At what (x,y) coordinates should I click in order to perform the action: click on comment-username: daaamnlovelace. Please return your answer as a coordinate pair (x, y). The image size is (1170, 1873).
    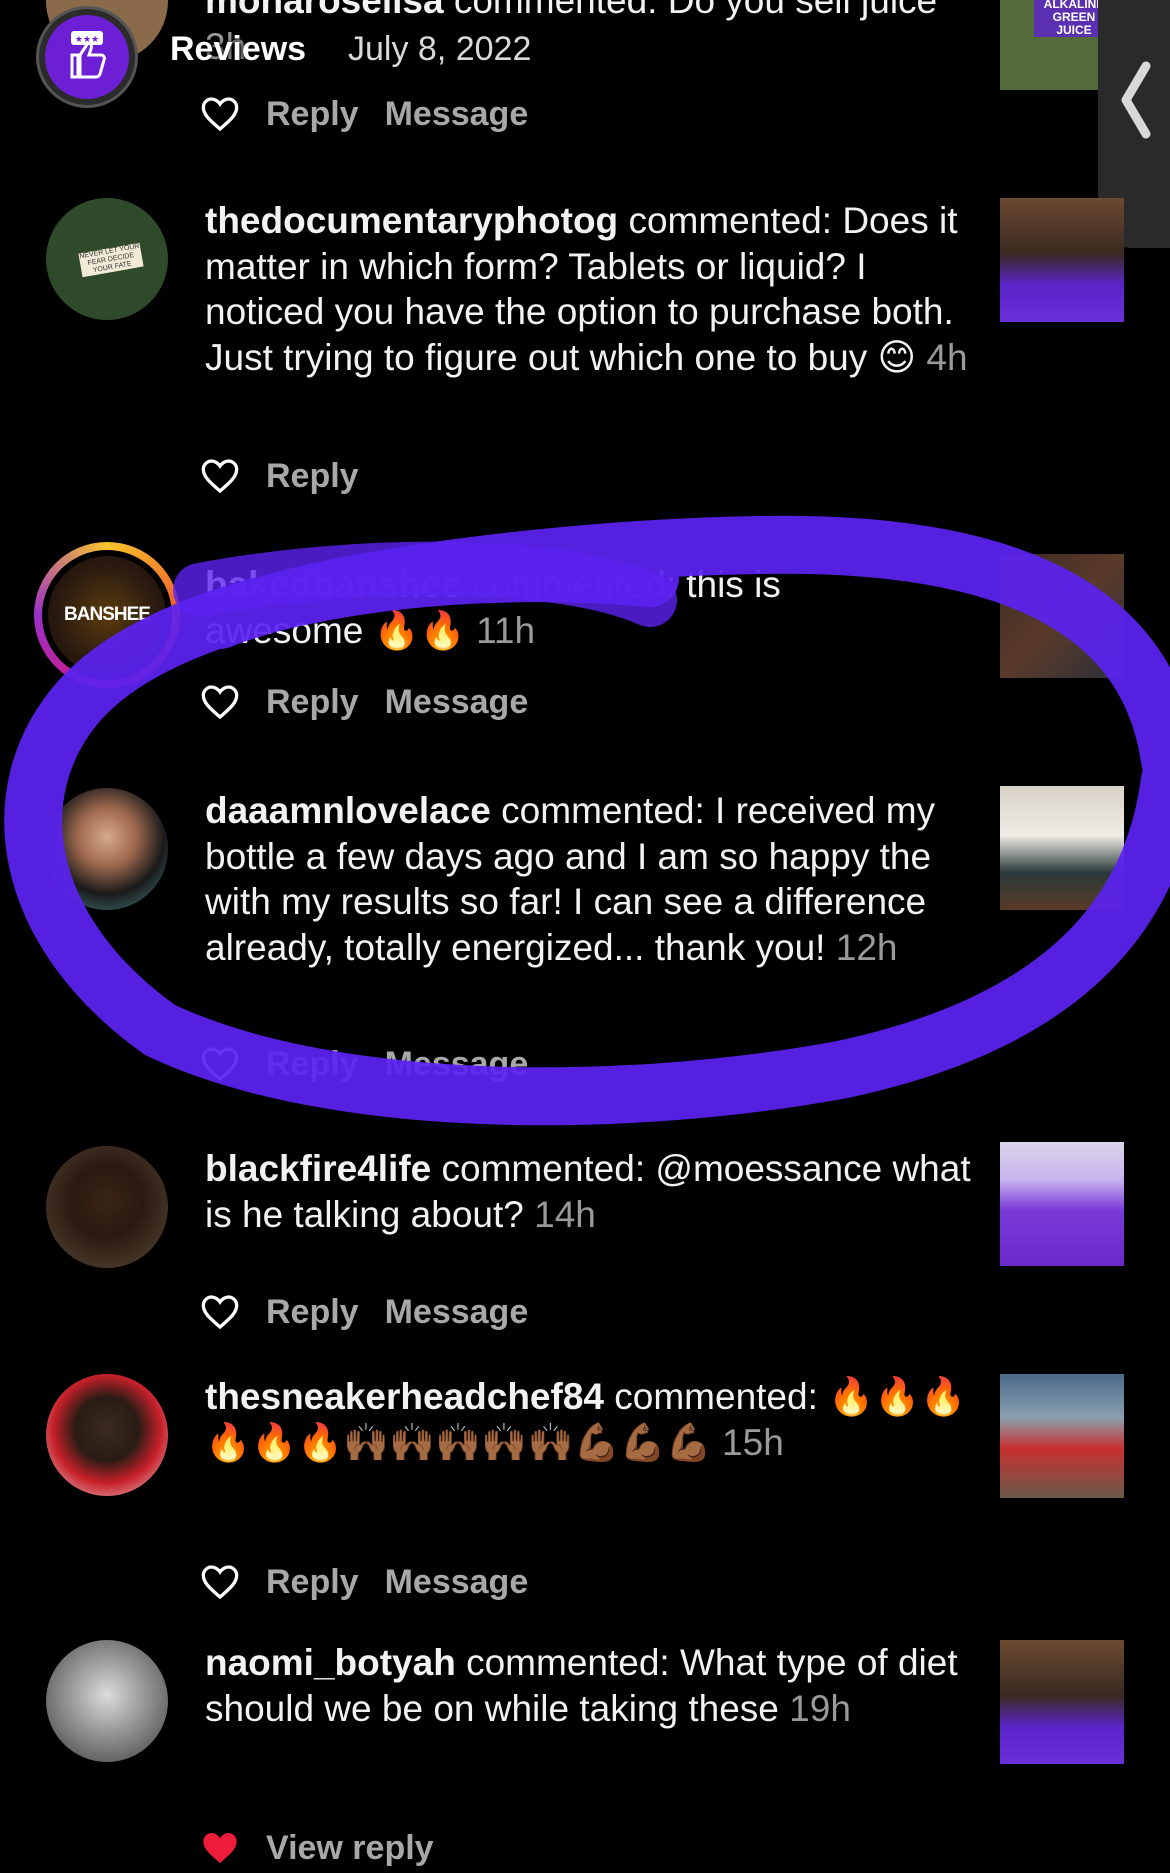
    Looking at the image, I should click on (348, 810).